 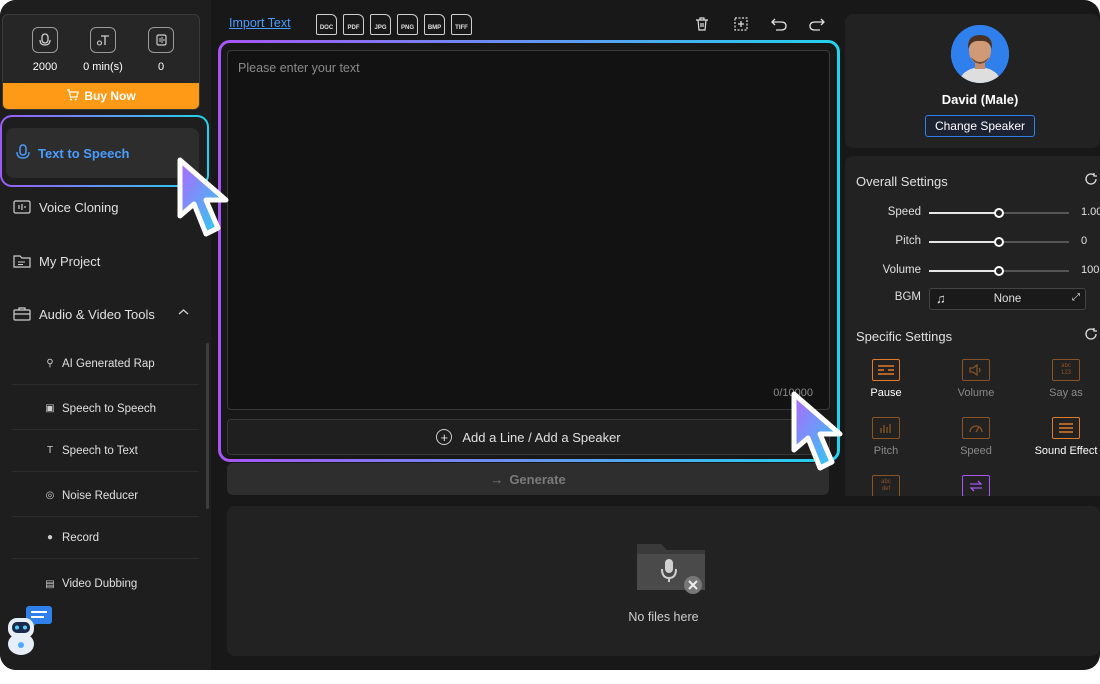 What do you see at coordinates (964, 271) in the screenshot?
I see `volume-slider-fill` at bounding box center [964, 271].